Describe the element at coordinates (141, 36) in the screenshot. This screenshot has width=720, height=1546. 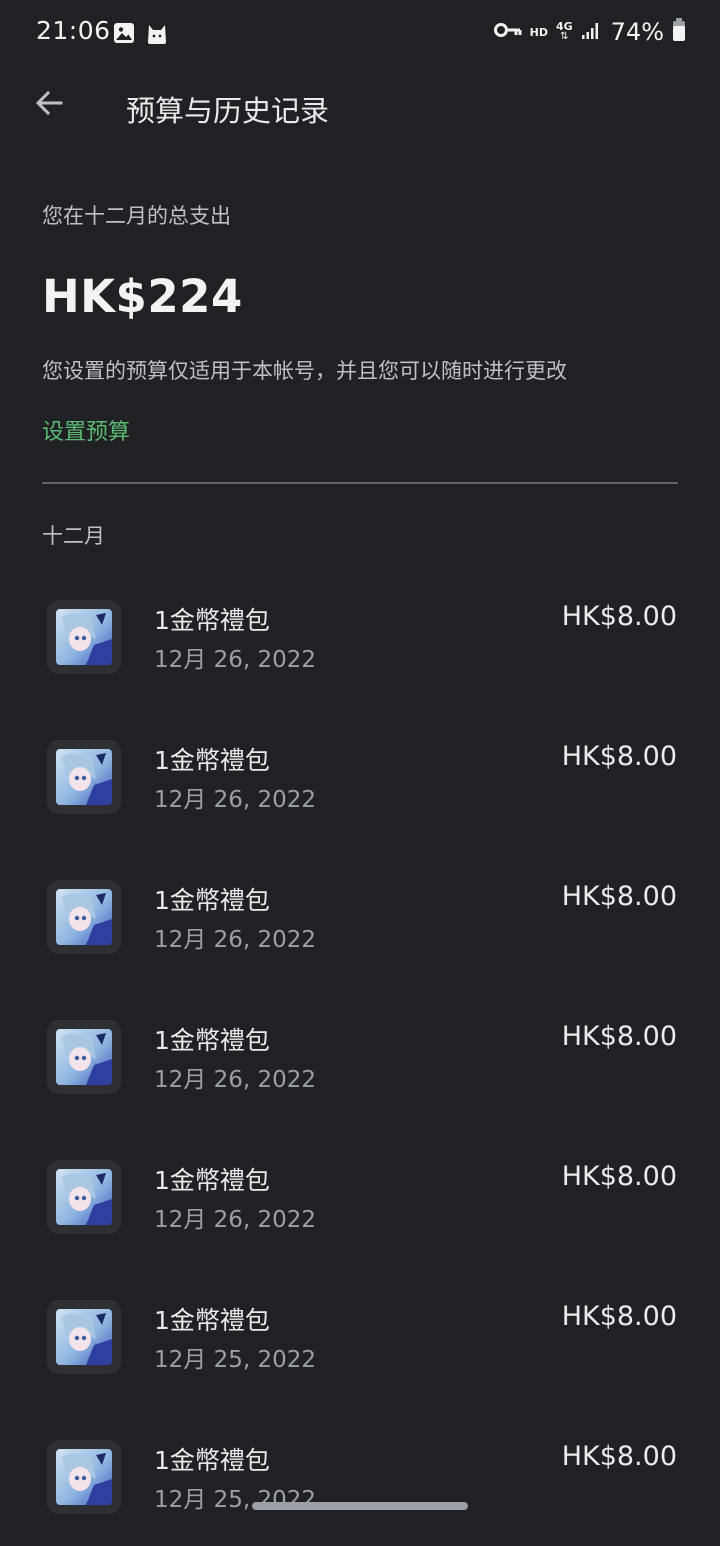
I see `notification-icons` at that location.